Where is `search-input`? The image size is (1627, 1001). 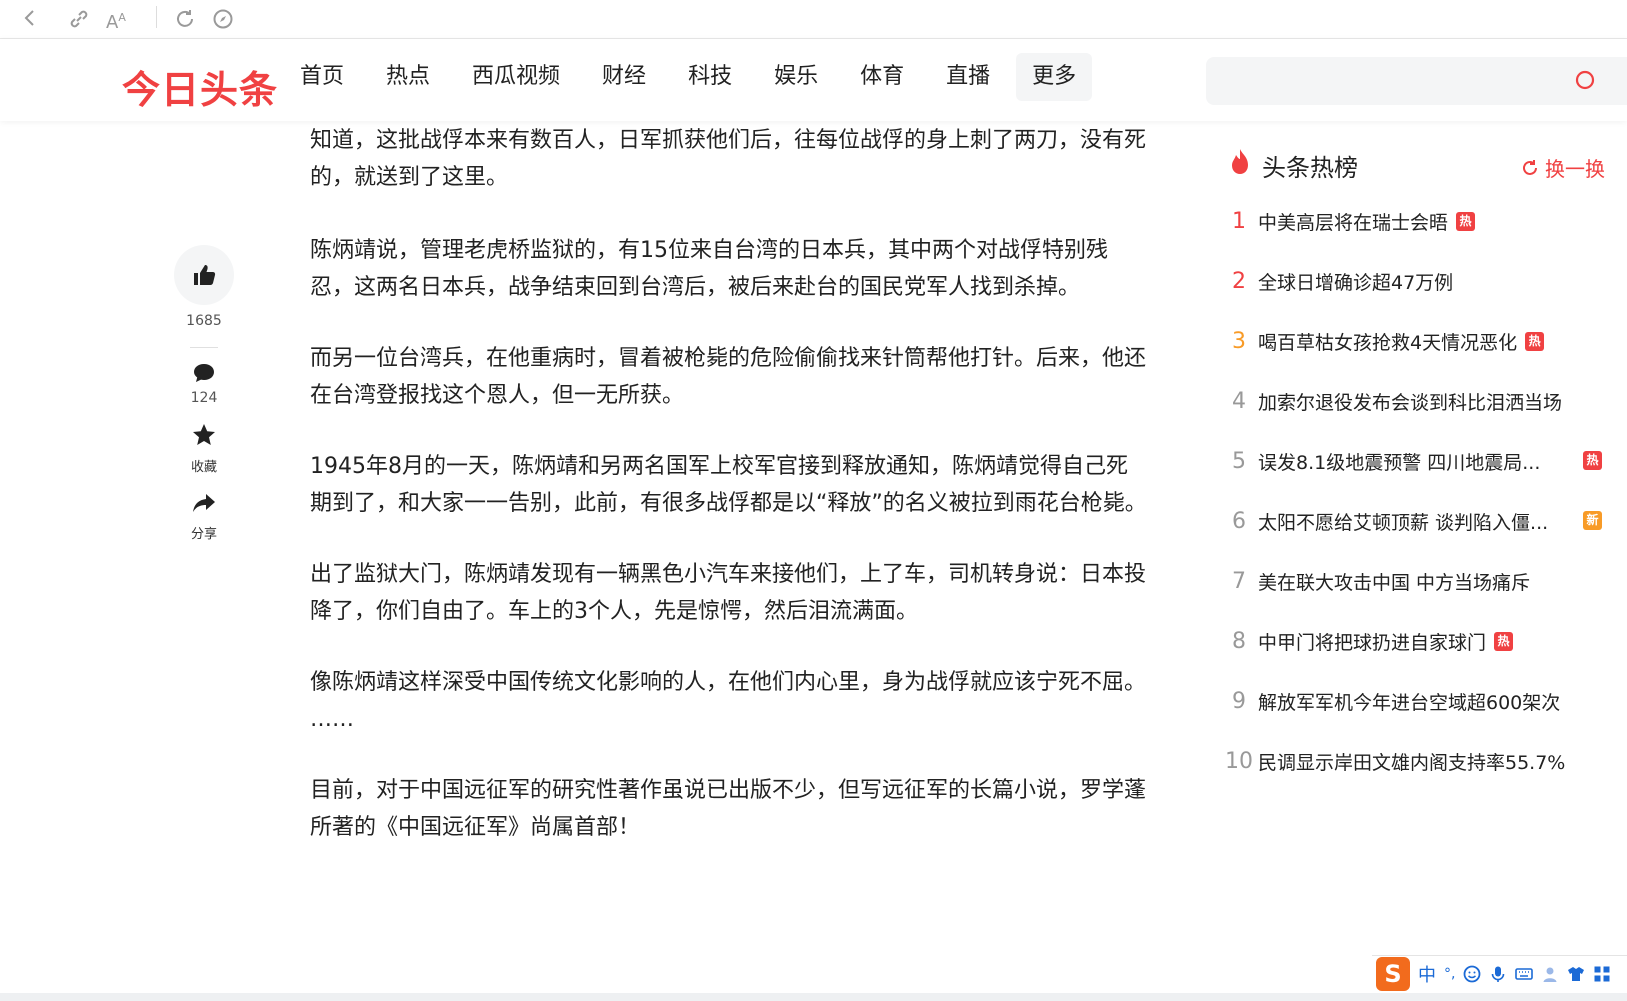 search-input is located at coordinates (1416, 81).